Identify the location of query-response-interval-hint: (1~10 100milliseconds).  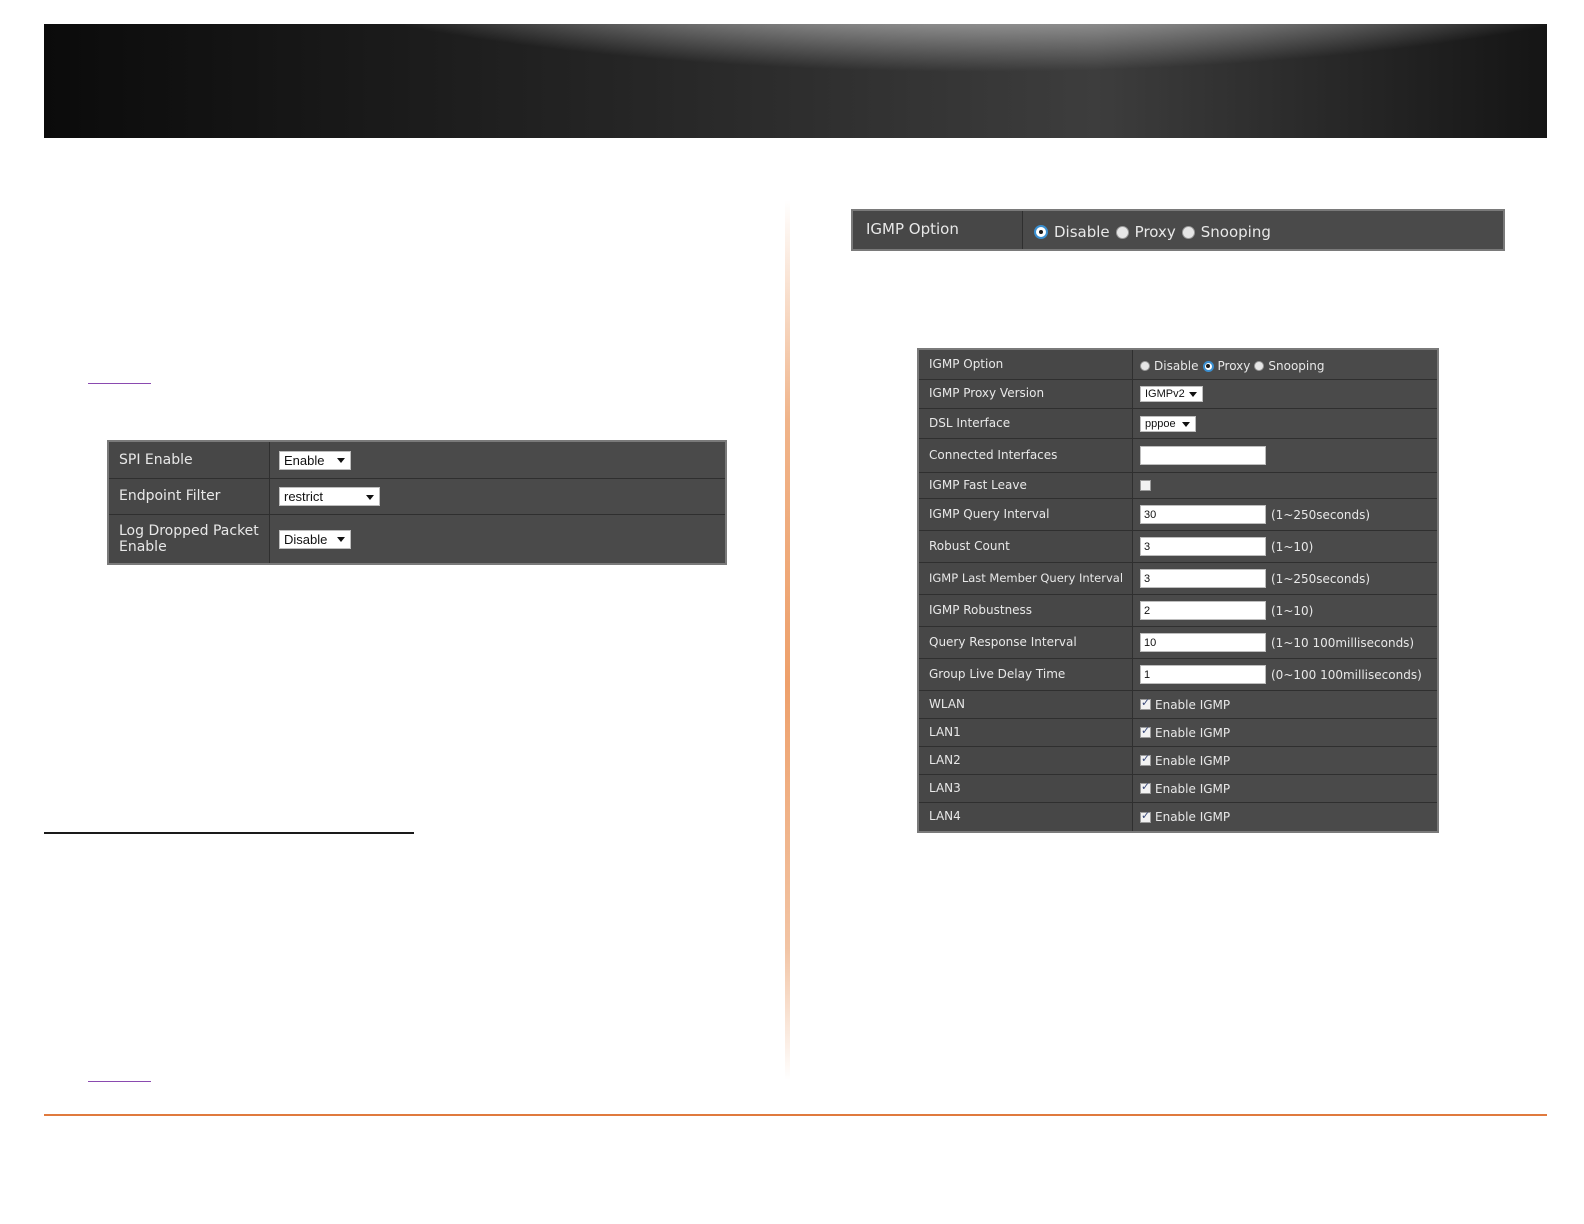
(1343, 642).